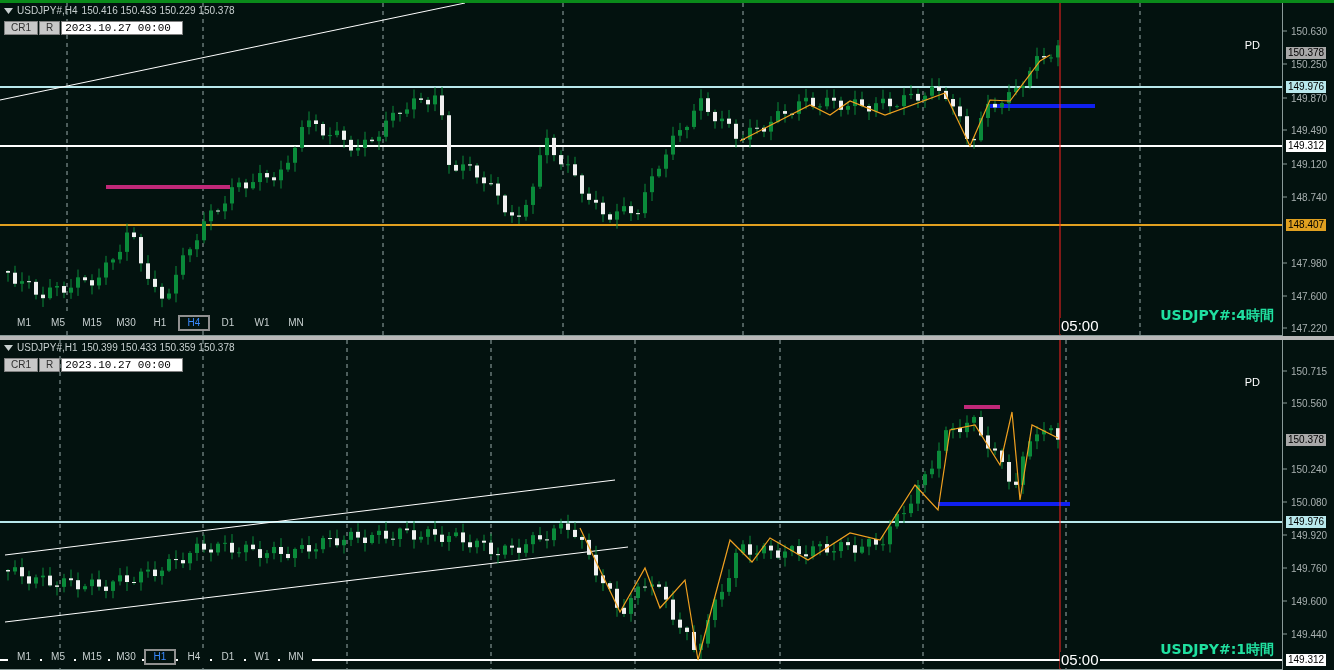 The height and width of the screenshot is (670, 1334). I want to click on axis-tick-label: 149.600, so click(1309, 601).